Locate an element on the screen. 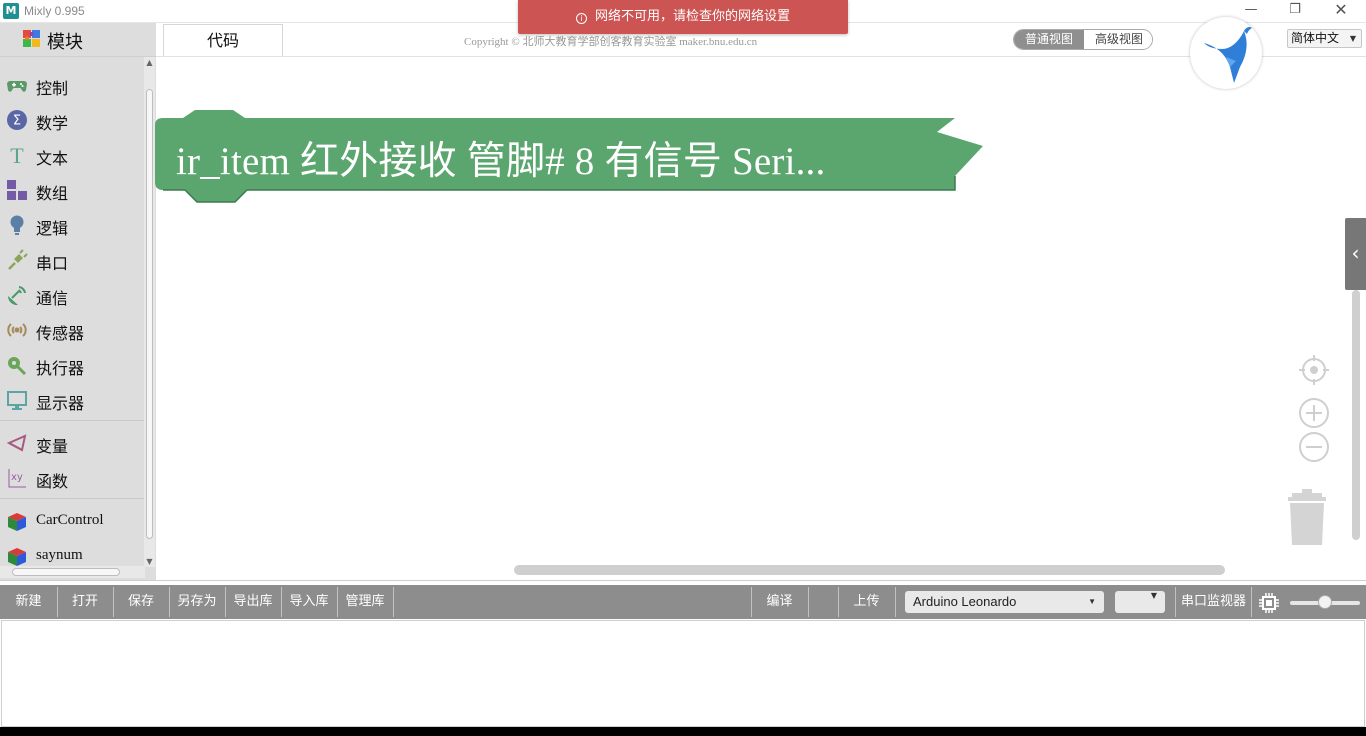  recenter-icon is located at coordinates (1314, 370).